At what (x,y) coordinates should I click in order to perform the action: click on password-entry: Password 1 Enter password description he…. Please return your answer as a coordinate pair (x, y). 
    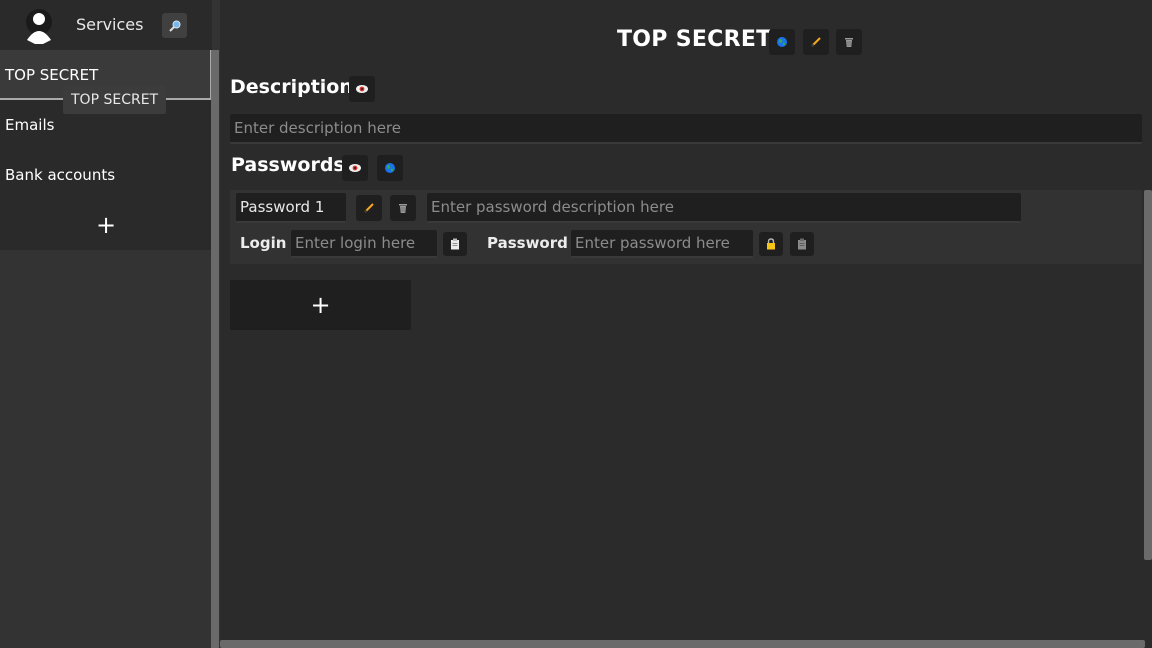
    Looking at the image, I should click on (686, 227).